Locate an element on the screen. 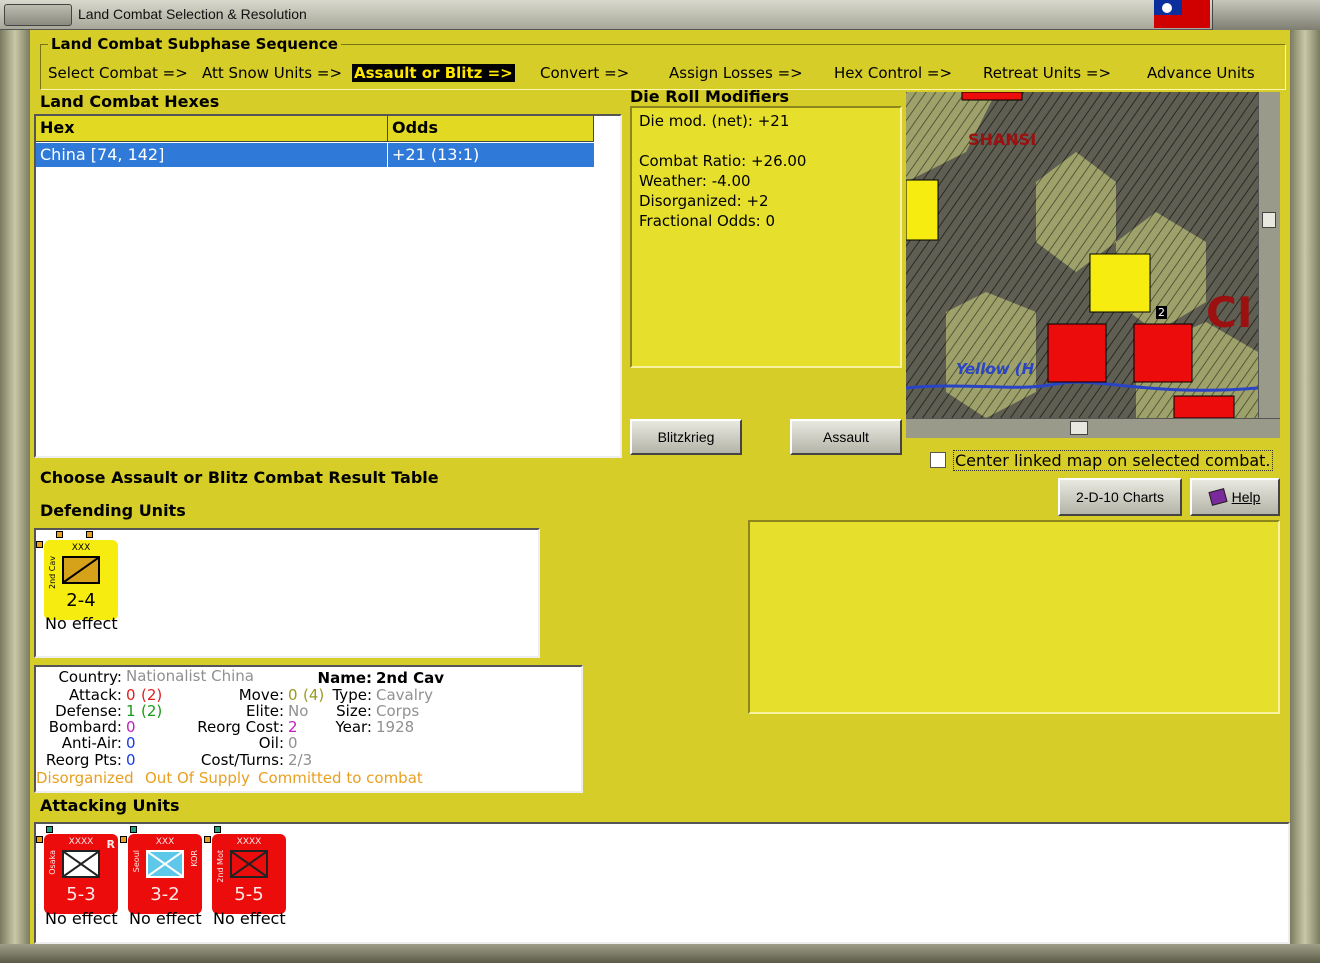 This screenshot has width=1320, height=963. help-label: Help is located at coordinates (1246, 497).